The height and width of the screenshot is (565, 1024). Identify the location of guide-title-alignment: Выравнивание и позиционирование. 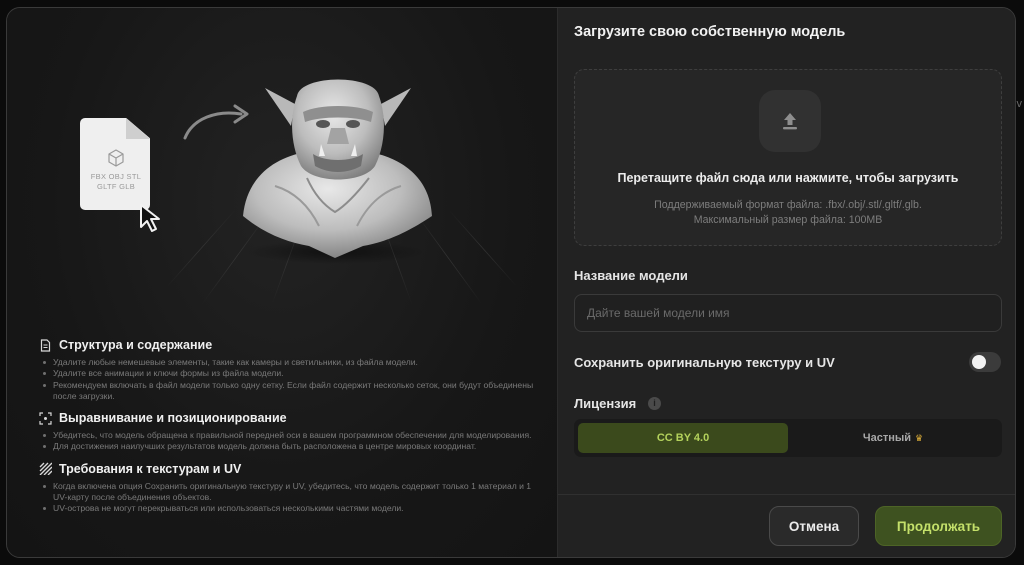
(173, 418).